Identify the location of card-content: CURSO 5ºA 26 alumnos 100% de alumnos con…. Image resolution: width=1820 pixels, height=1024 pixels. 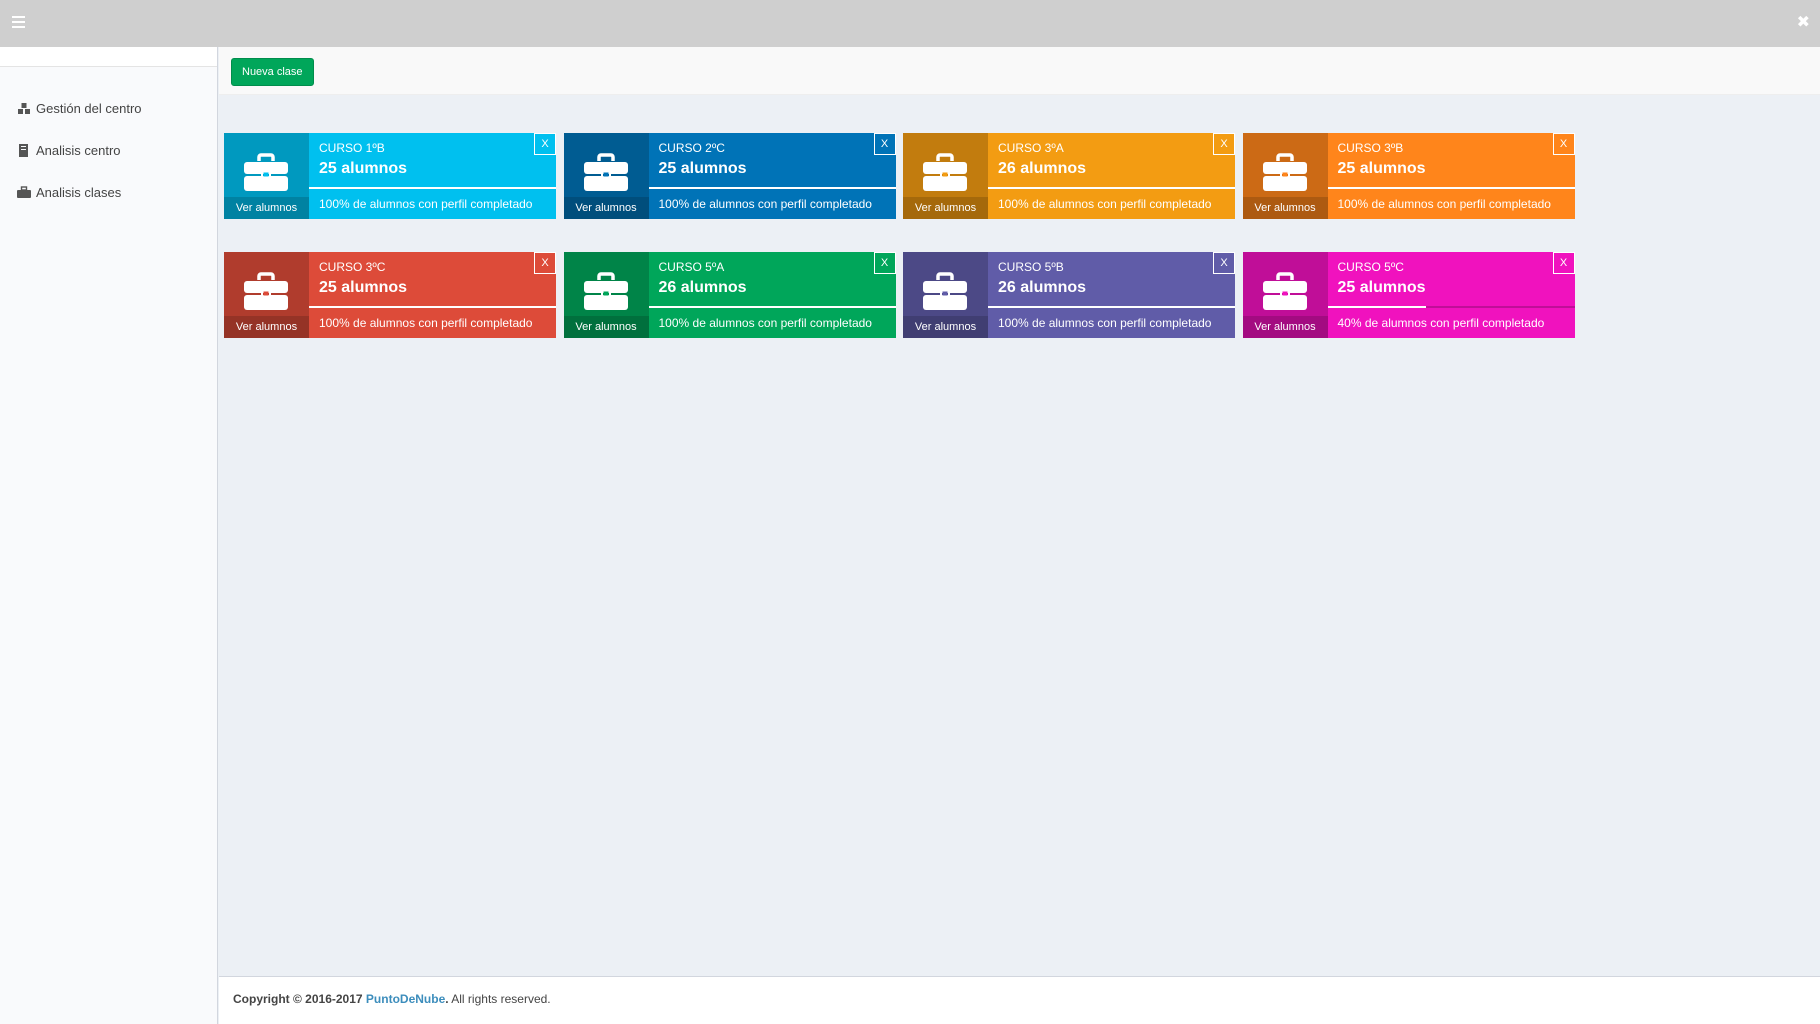
(772, 295).